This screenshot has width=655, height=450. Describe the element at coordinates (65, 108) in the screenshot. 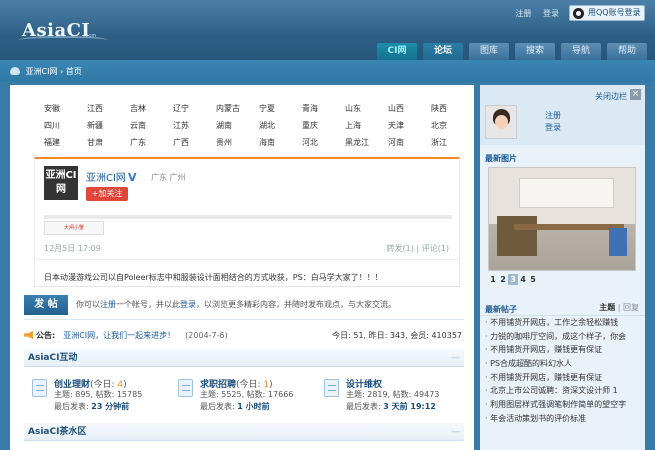

I see `province-link: 安徽` at that location.